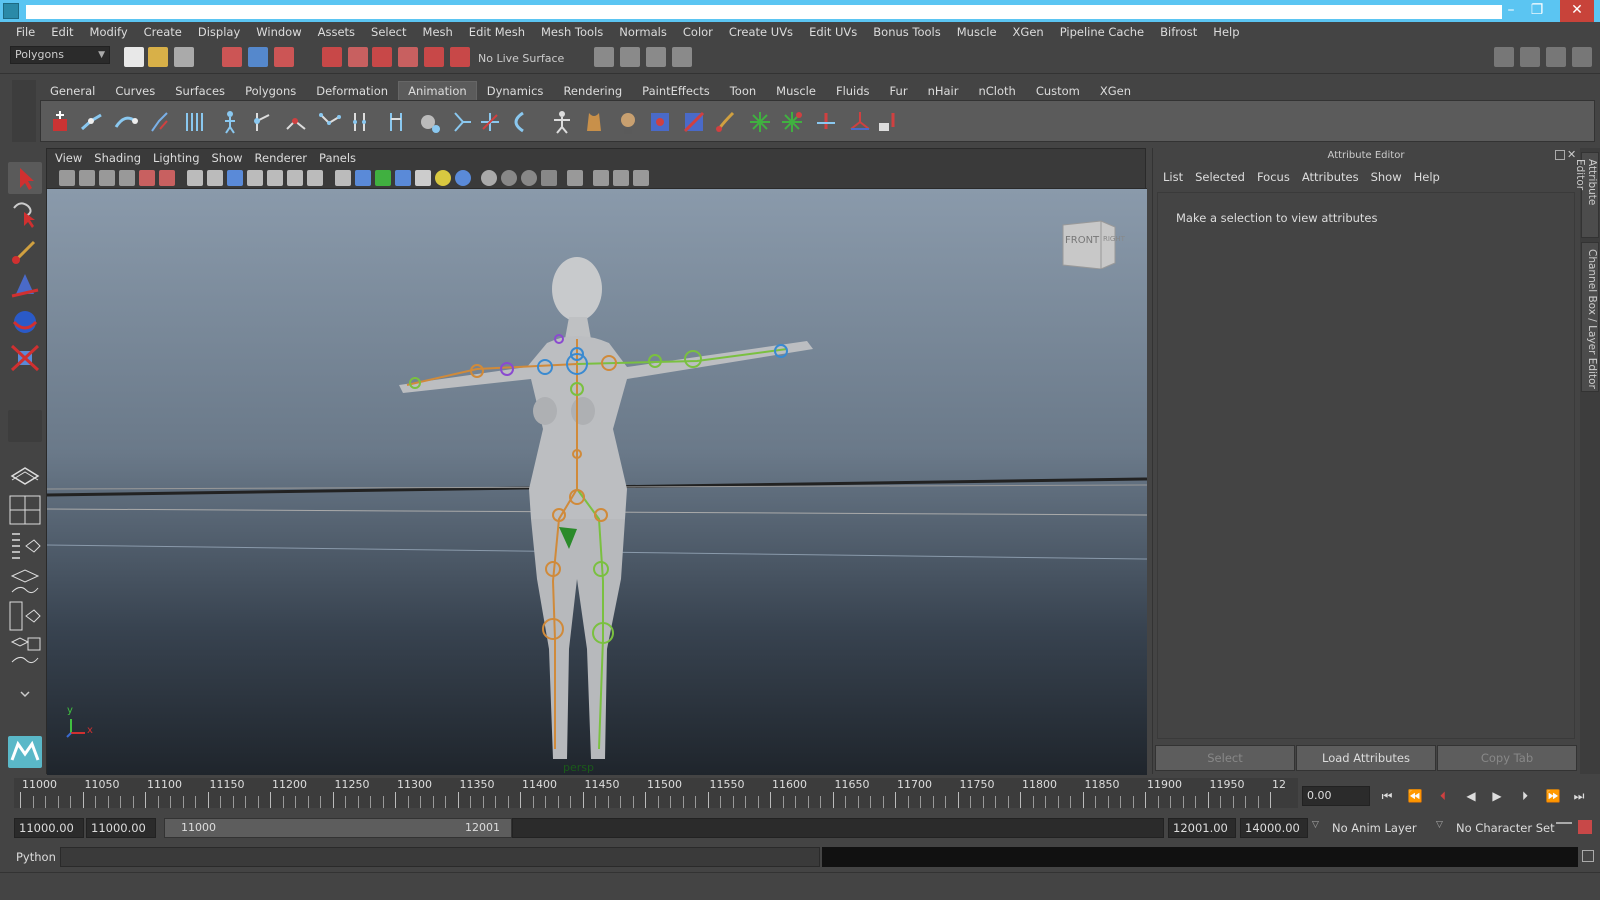 Image resolution: width=1600 pixels, height=900 pixels. What do you see at coordinates (1471, 796) in the screenshot?
I see `play-backwards-button: ◀` at bounding box center [1471, 796].